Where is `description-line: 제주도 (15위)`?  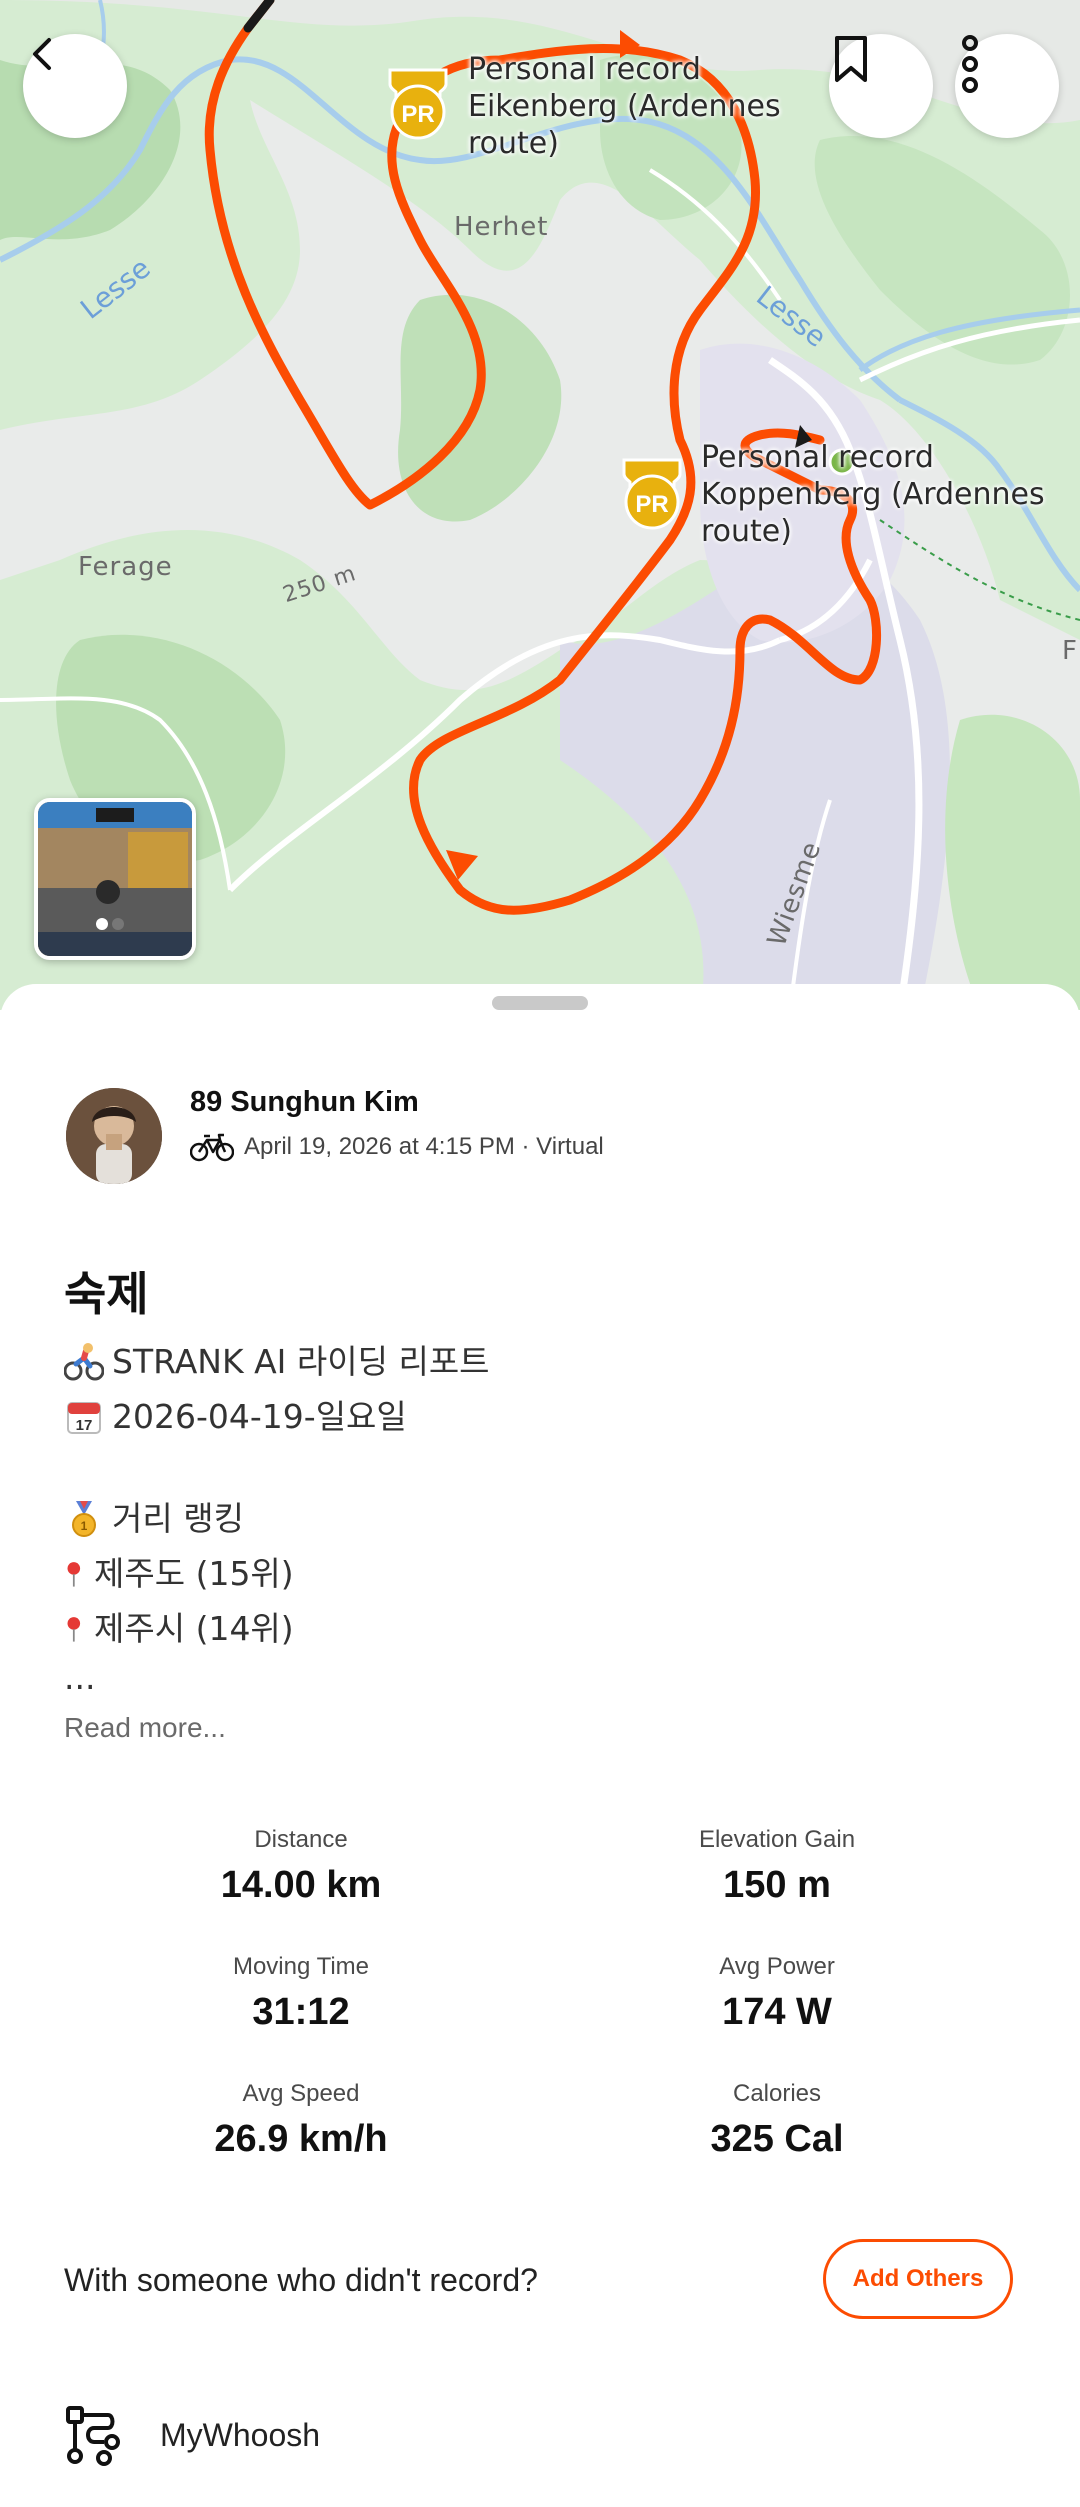 description-line: 제주도 (15위) is located at coordinates (194, 1573).